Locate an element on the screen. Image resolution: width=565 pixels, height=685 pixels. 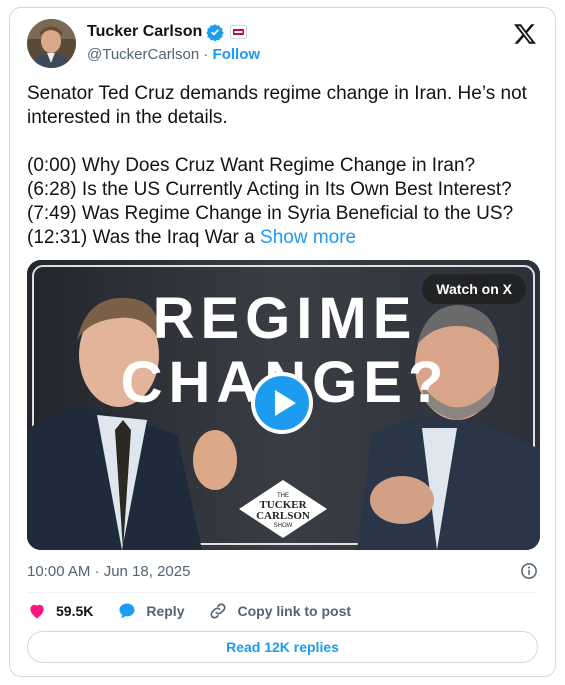
author-name: Tucker Carlson is located at coordinates (144, 32).